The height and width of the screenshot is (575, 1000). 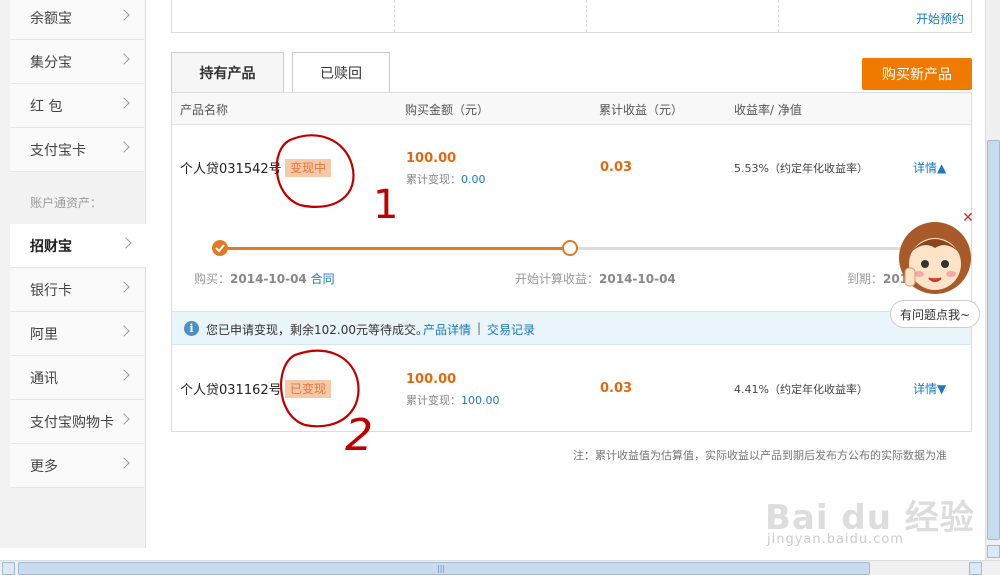 What do you see at coordinates (359, 435) in the screenshot?
I see `annotation-mark-2: 2` at bounding box center [359, 435].